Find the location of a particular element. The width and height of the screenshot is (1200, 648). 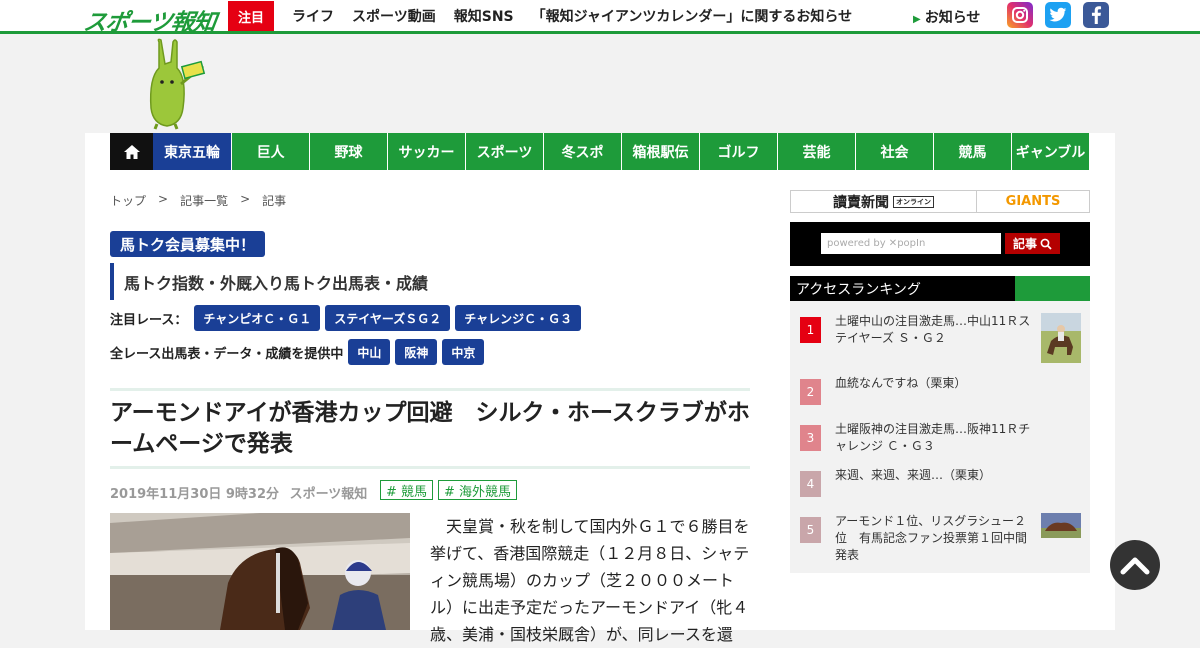

all-races-label: 全レース出馬表・データ・成績を提供中 is located at coordinates (227, 354).